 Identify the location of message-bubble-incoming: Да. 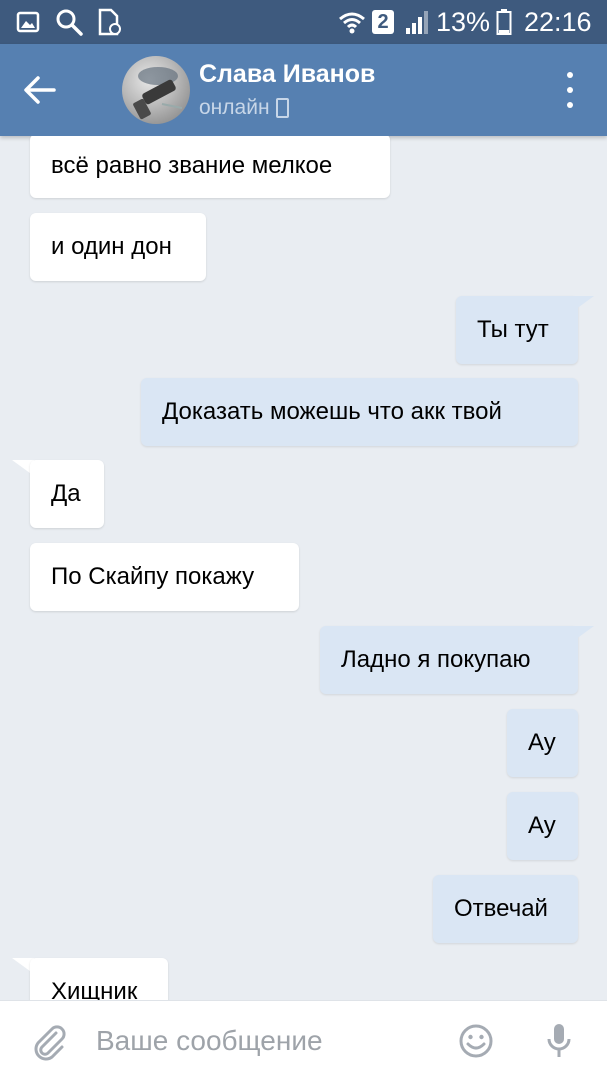
(67, 494).